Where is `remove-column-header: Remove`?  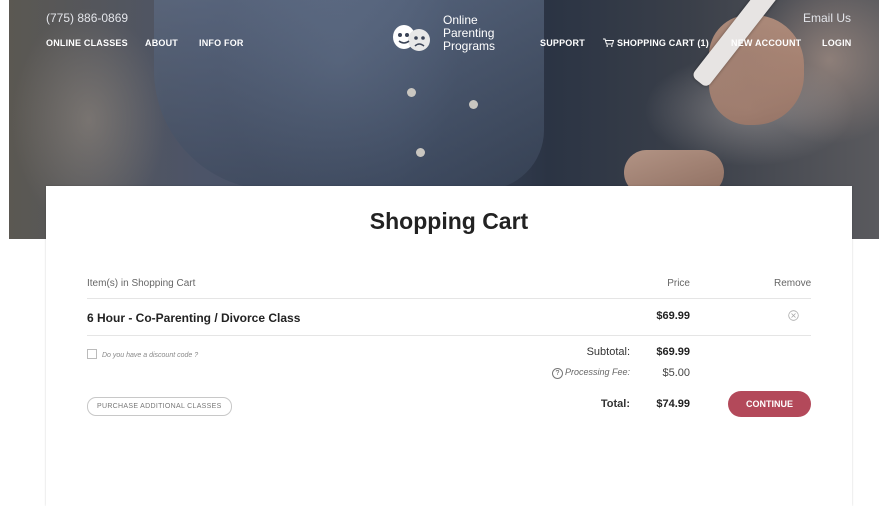 remove-column-header: Remove is located at coordinates (793, 283).